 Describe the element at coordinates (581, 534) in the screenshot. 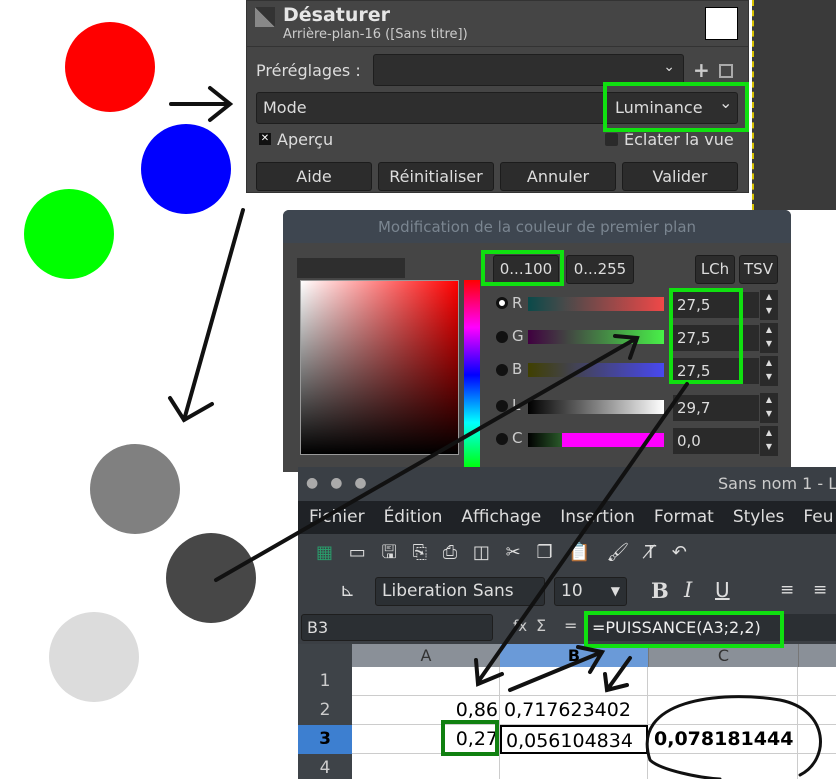

I see `arrow-values-to-a2` at that location.